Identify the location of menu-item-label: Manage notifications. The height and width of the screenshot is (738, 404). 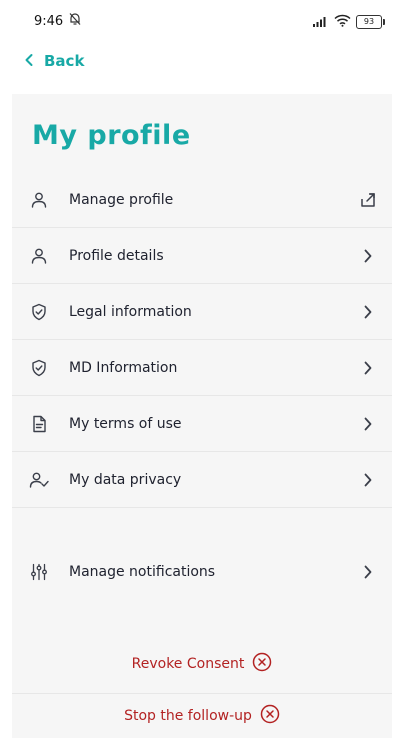
(142, 572).